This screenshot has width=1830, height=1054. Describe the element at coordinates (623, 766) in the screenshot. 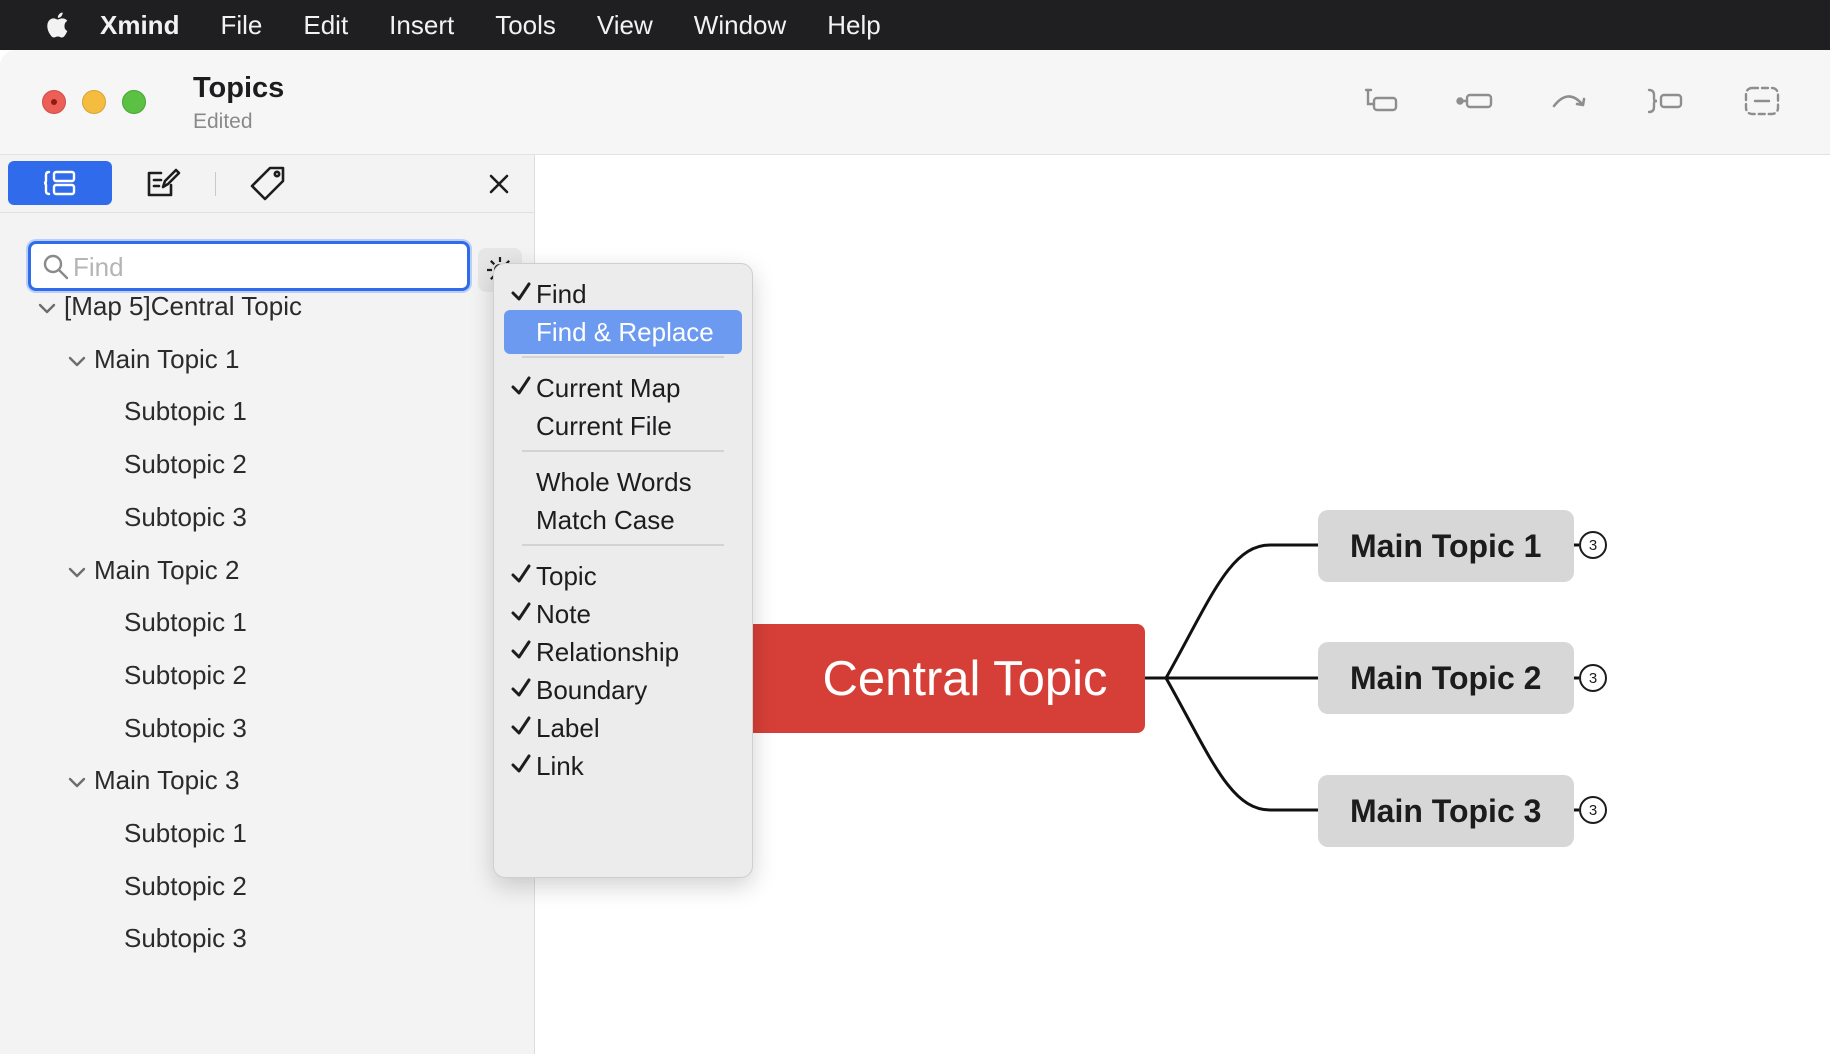

I see `menu-item-link: Link` at that location.